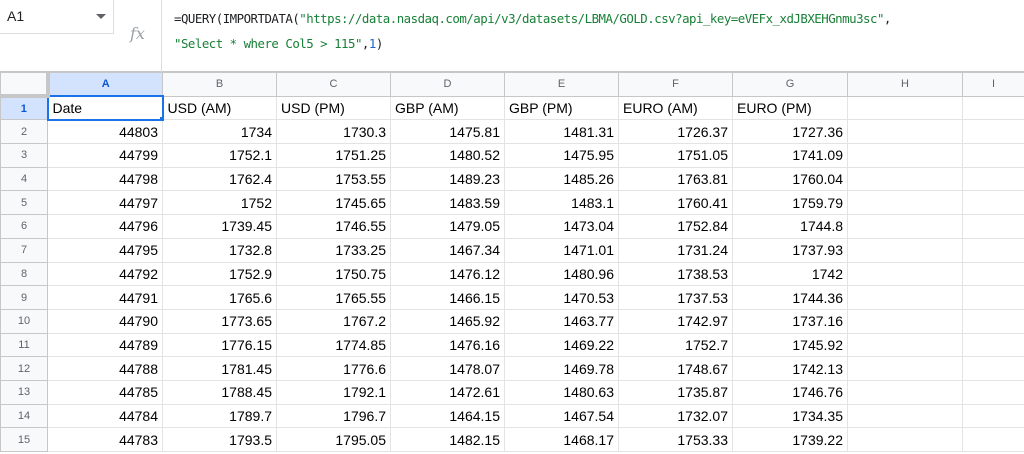 This screenshot has width=1024, height=454. What do you see at coordinates (333, 439) in the screenshot?
I see `cell: 1795.05` at bounding box center [333, 439].